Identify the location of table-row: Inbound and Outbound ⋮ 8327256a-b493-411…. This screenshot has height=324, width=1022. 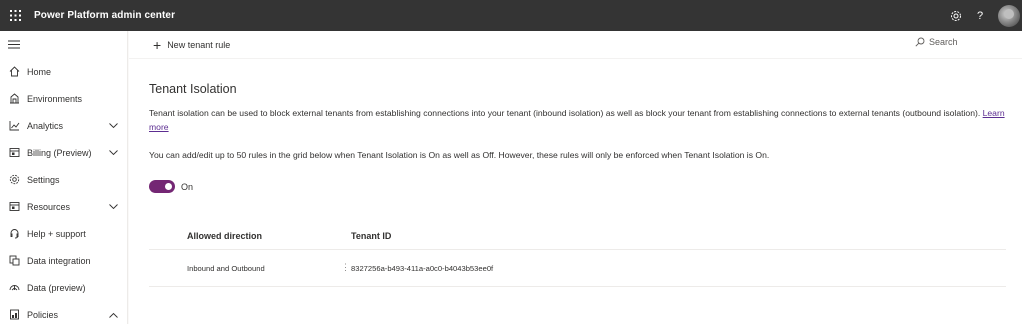
(577, 268).